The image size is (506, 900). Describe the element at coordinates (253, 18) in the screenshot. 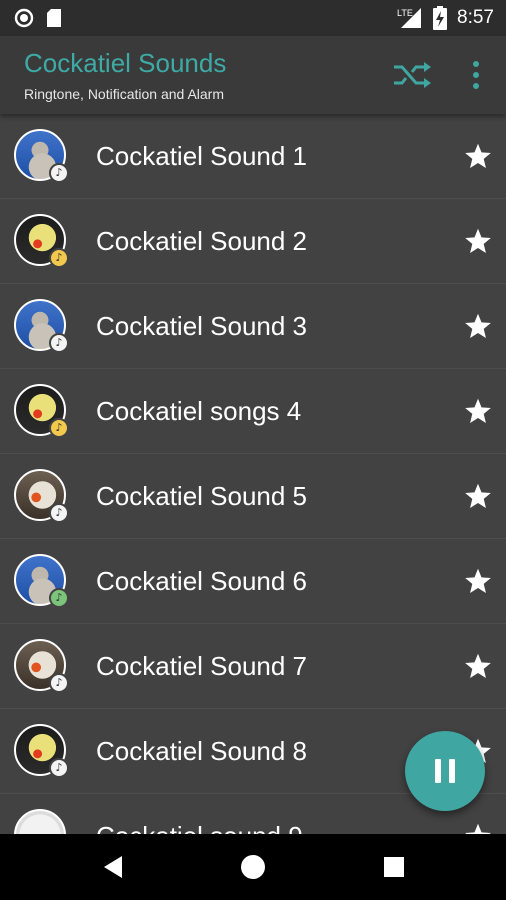

I see `status-bar: LTE 8:57` at that location.